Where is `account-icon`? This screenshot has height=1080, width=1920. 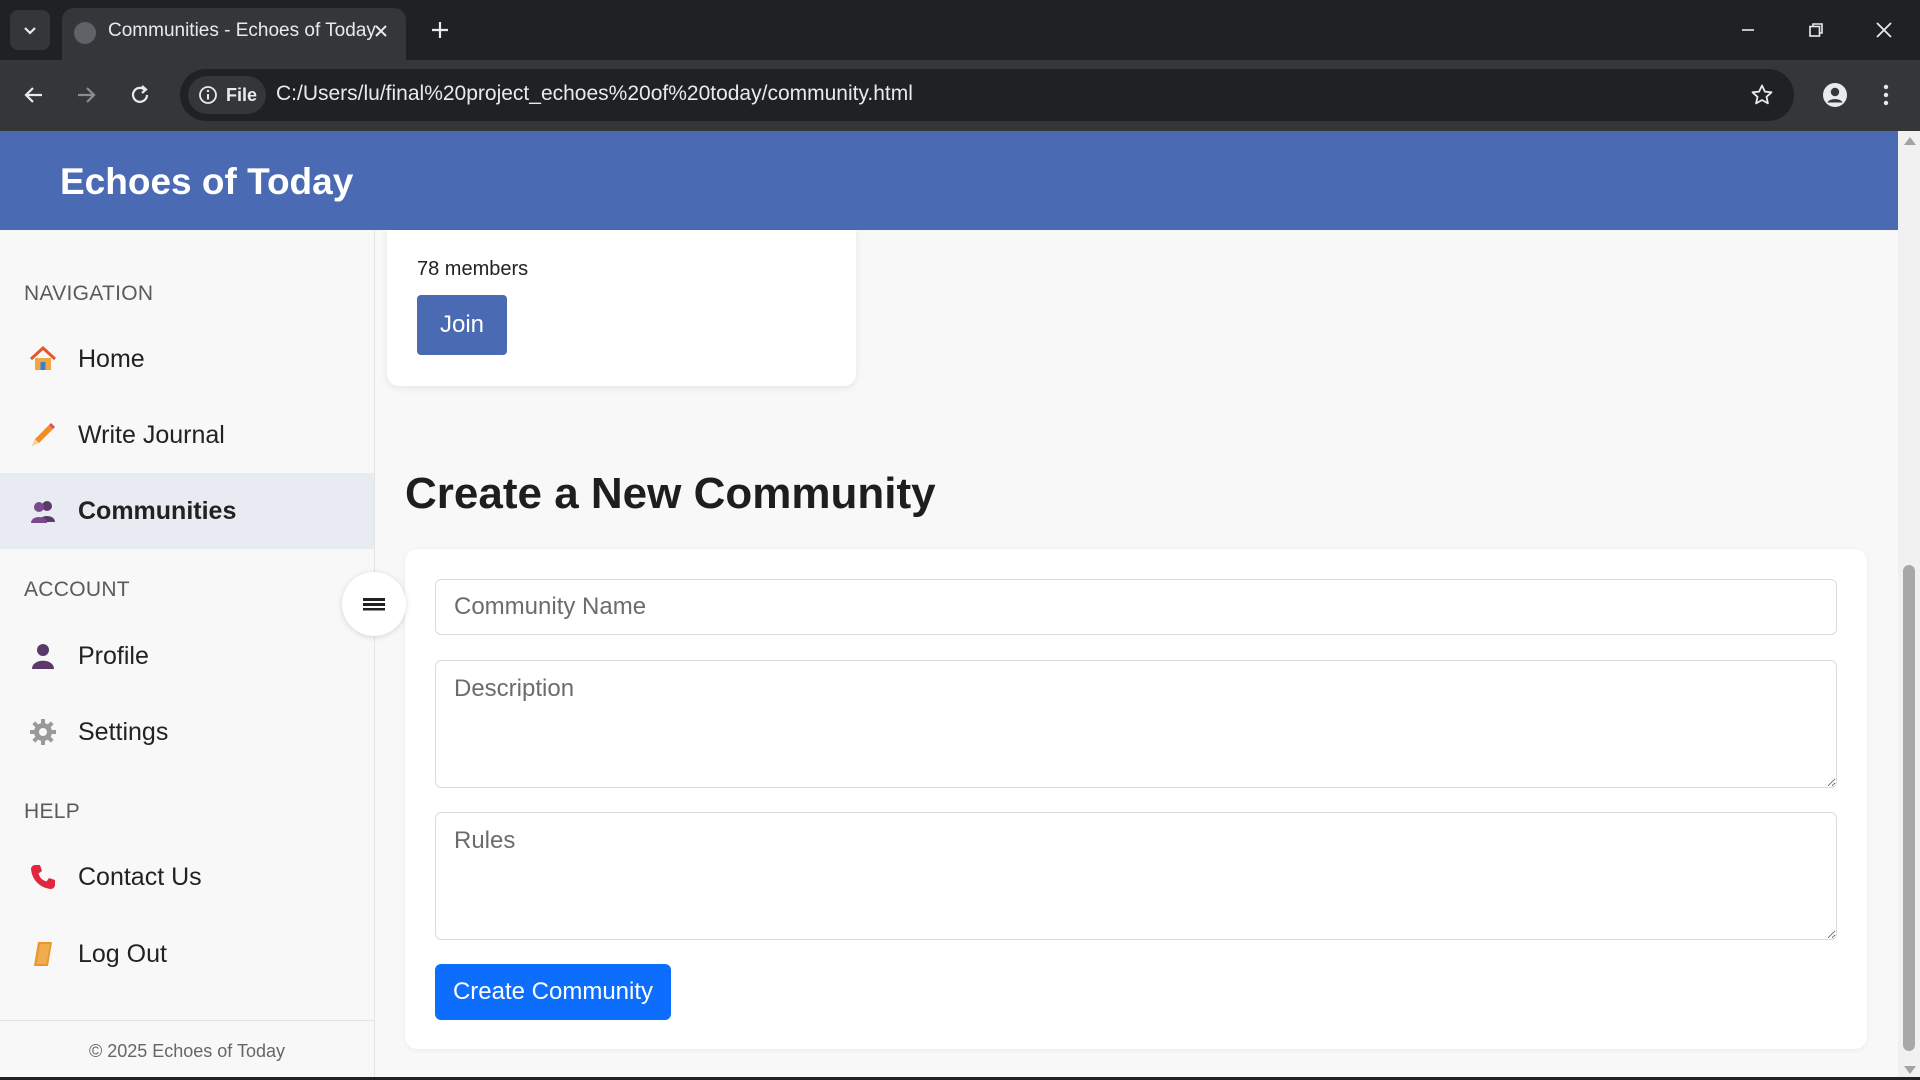 account-icon is located at coordinates (1835, 95).